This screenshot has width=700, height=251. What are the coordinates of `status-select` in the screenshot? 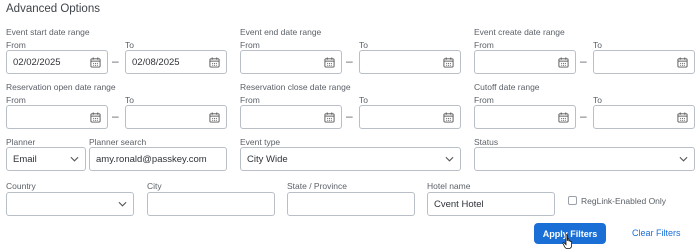 It's located at (584, 159).